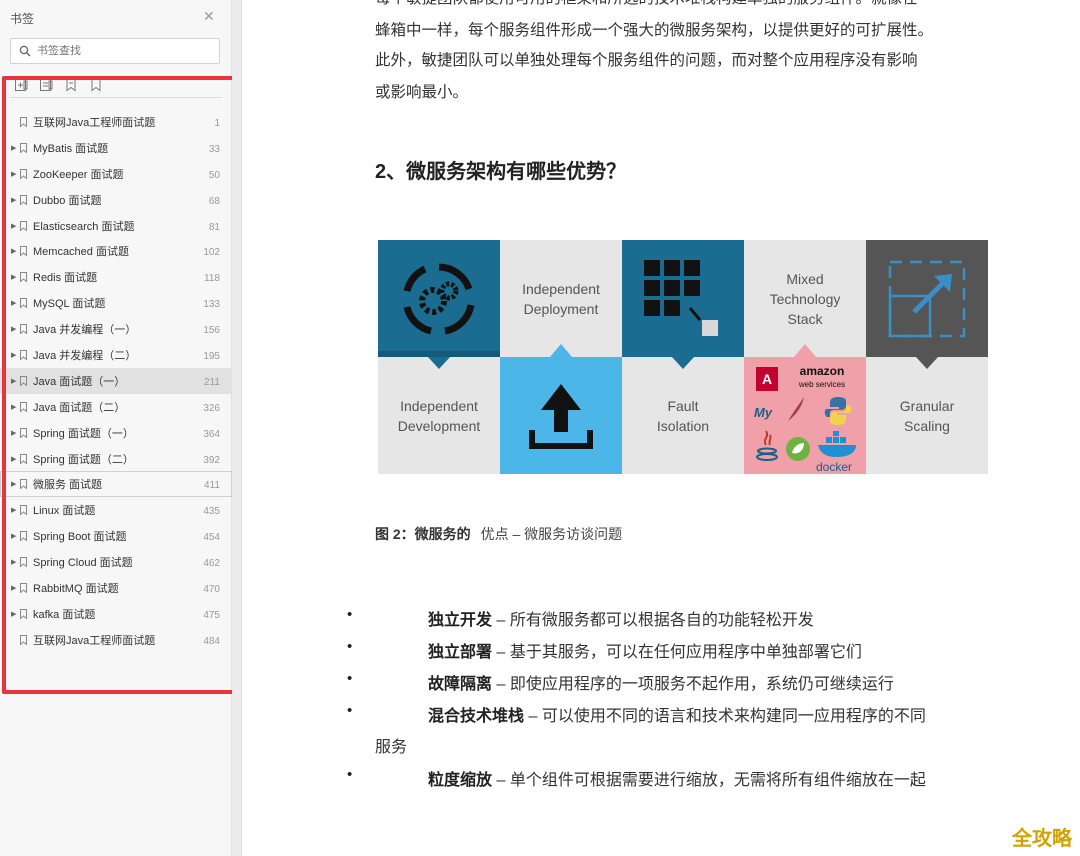 The height and width of the screenshot is (856, 1080). I want to click on bullet-desc: – 单个组件可根据需要进行缩放，无需将所有组件缩放在一起, so click(711, 780).